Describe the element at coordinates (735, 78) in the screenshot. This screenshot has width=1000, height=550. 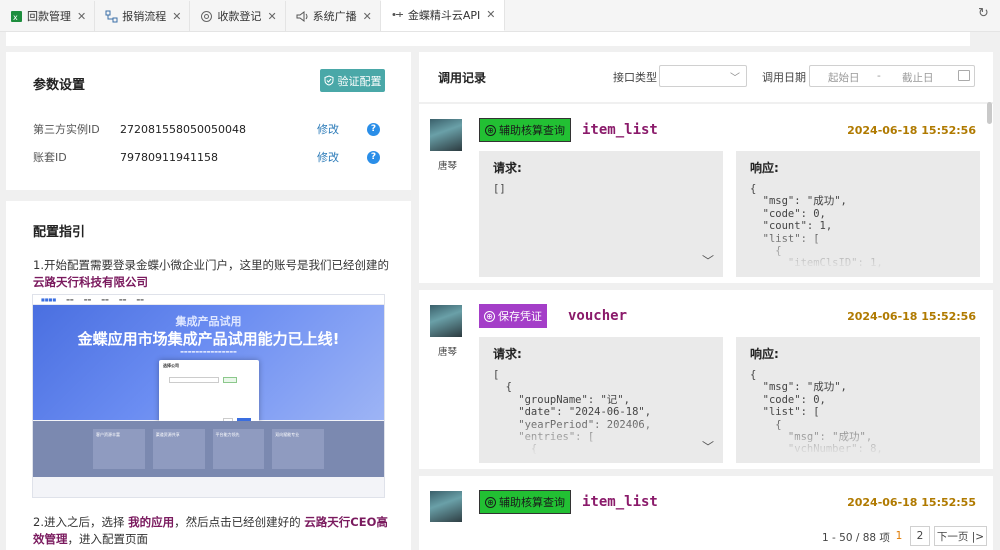
I see `chevron-down-icon: ﹀` at that location.